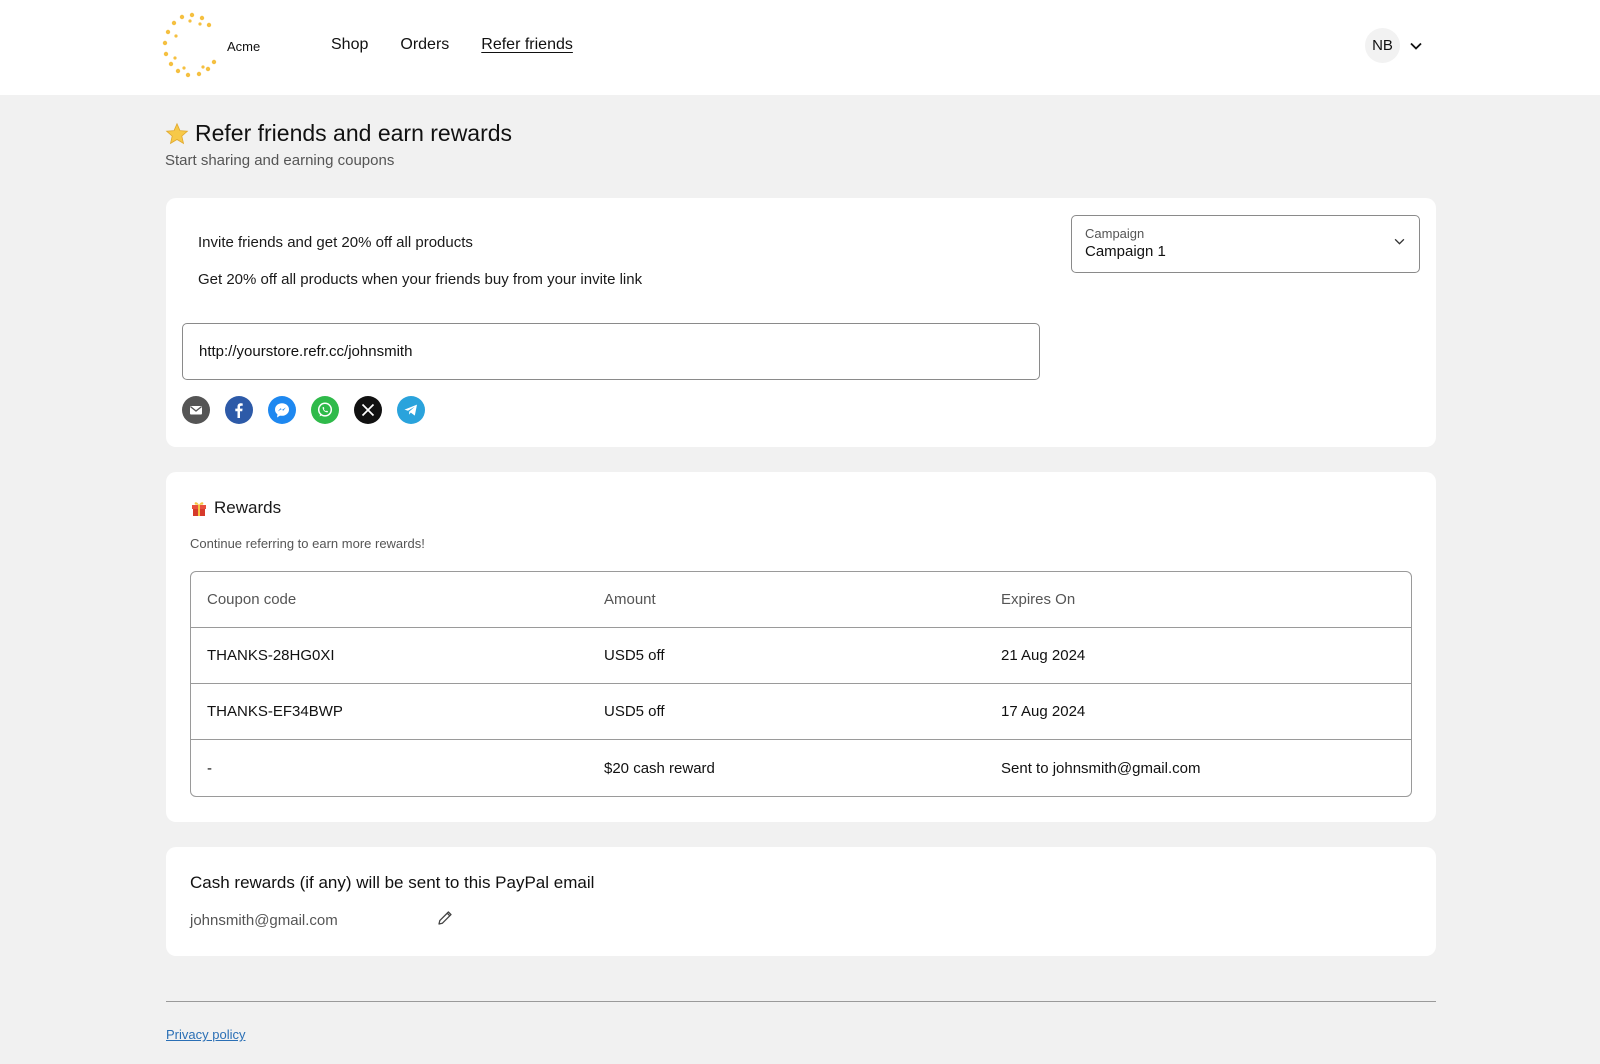 The width and height of the screenshot is (1600, 1064). I want to click on rewards-subtitle: Continue referring to earn more rewards!, so click(307, 543).